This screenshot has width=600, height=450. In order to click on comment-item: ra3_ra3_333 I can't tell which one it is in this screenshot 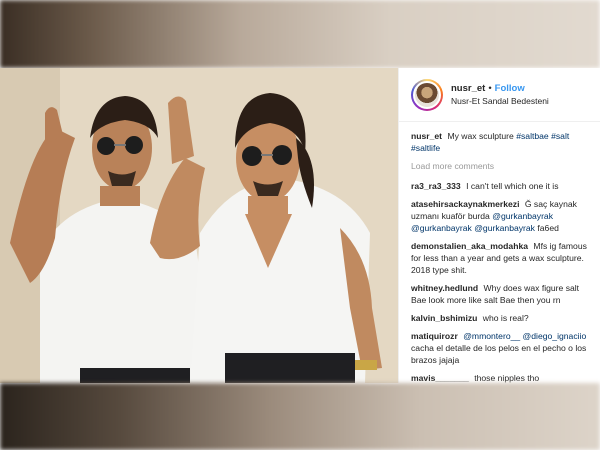, I will do `click(499, 186)`.